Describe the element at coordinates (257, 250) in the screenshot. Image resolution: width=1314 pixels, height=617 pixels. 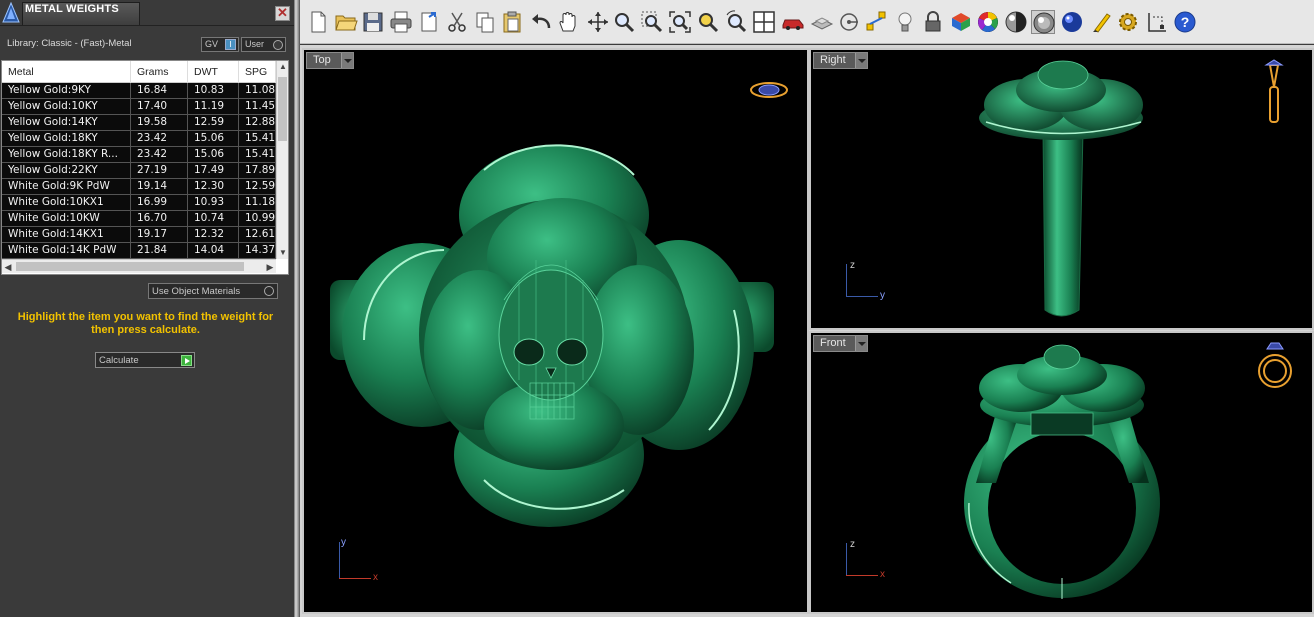
I see `table-cell: 14.37` at that location.